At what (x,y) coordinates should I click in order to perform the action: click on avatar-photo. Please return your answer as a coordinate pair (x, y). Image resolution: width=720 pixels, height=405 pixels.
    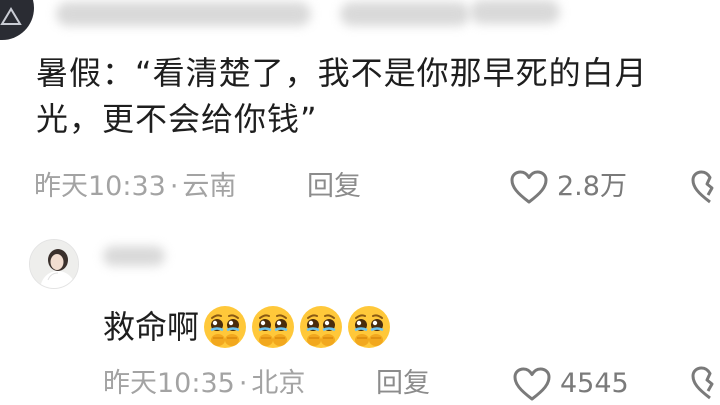
    Looking at the image, I should click on (54, 264).